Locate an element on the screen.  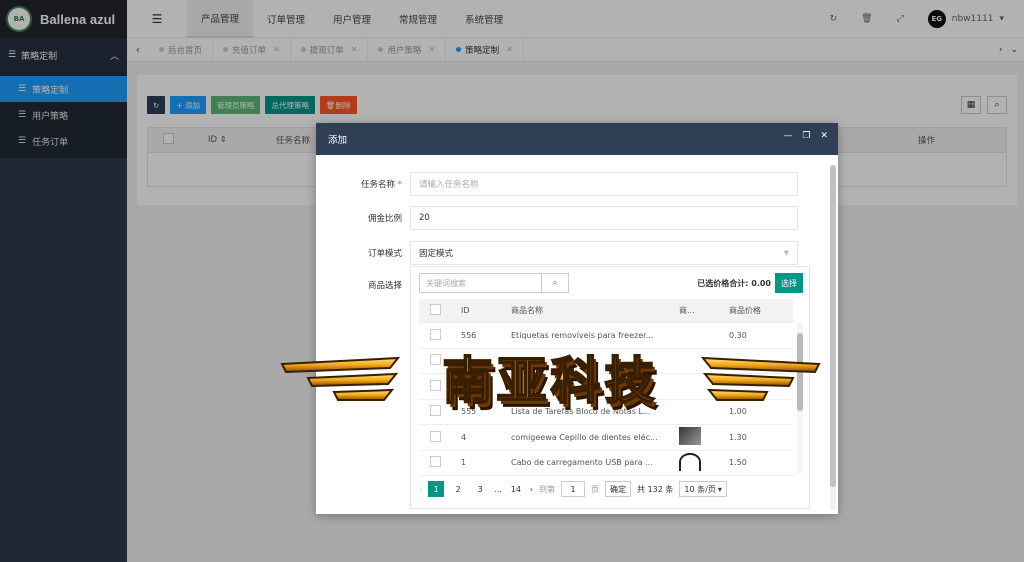
col-price: 商品价格 is located at coordinates (745, 310).